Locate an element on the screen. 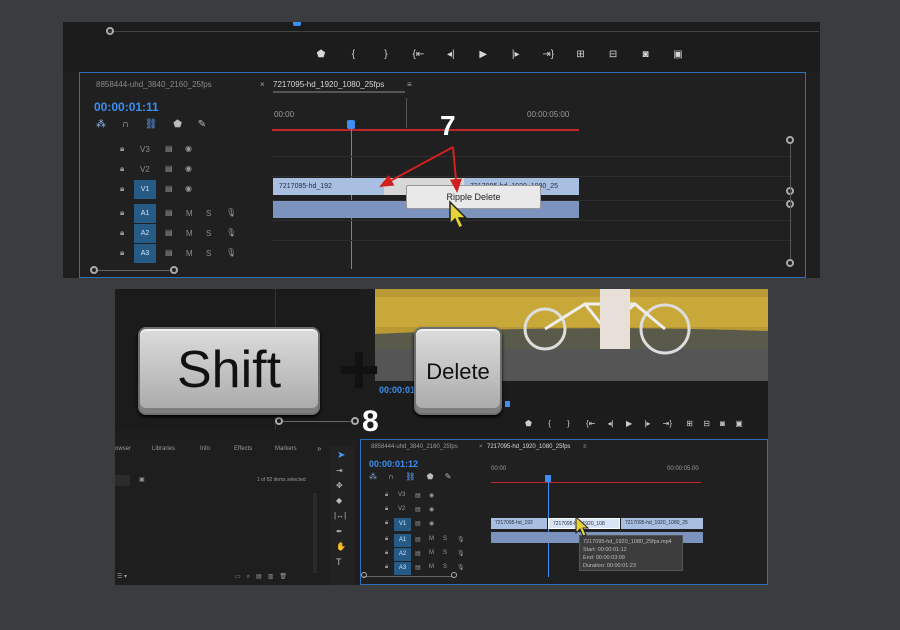  search-field is located at coordinates (122, 480).